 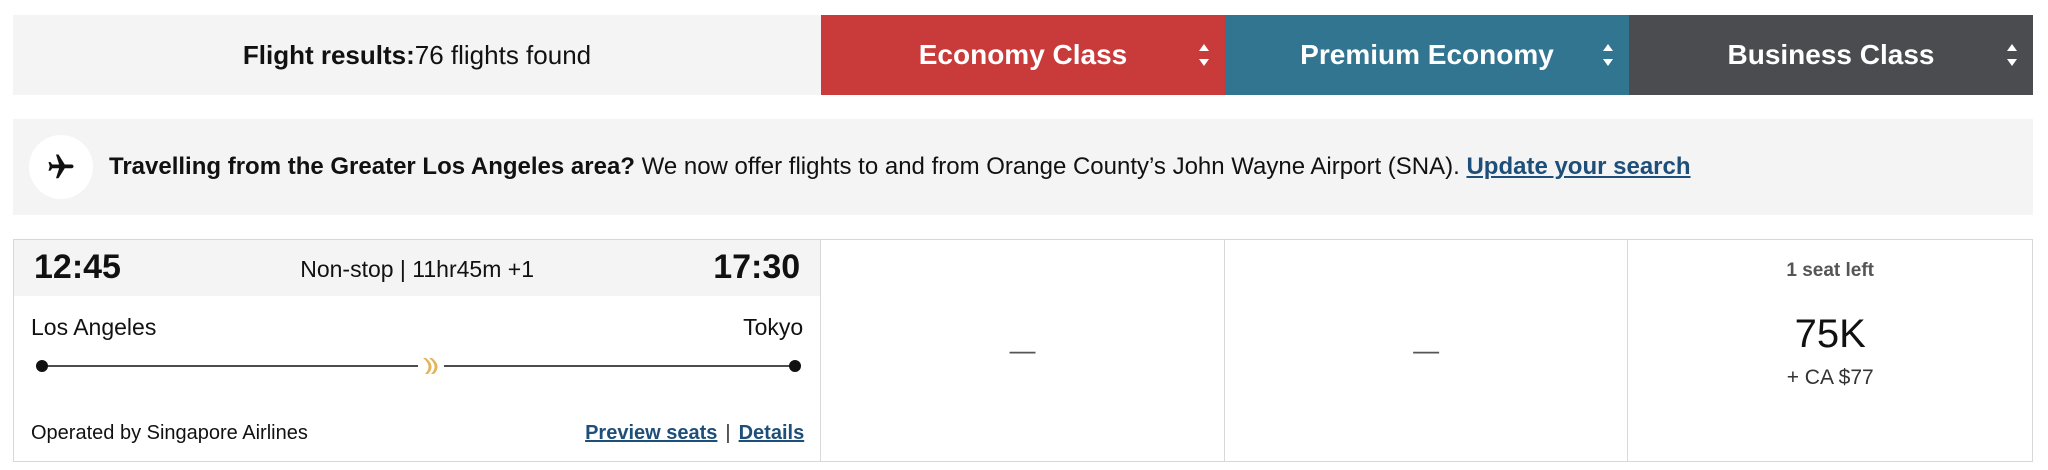 I want to click on airplane-icon-wrapper, so click(x=61, y=167).